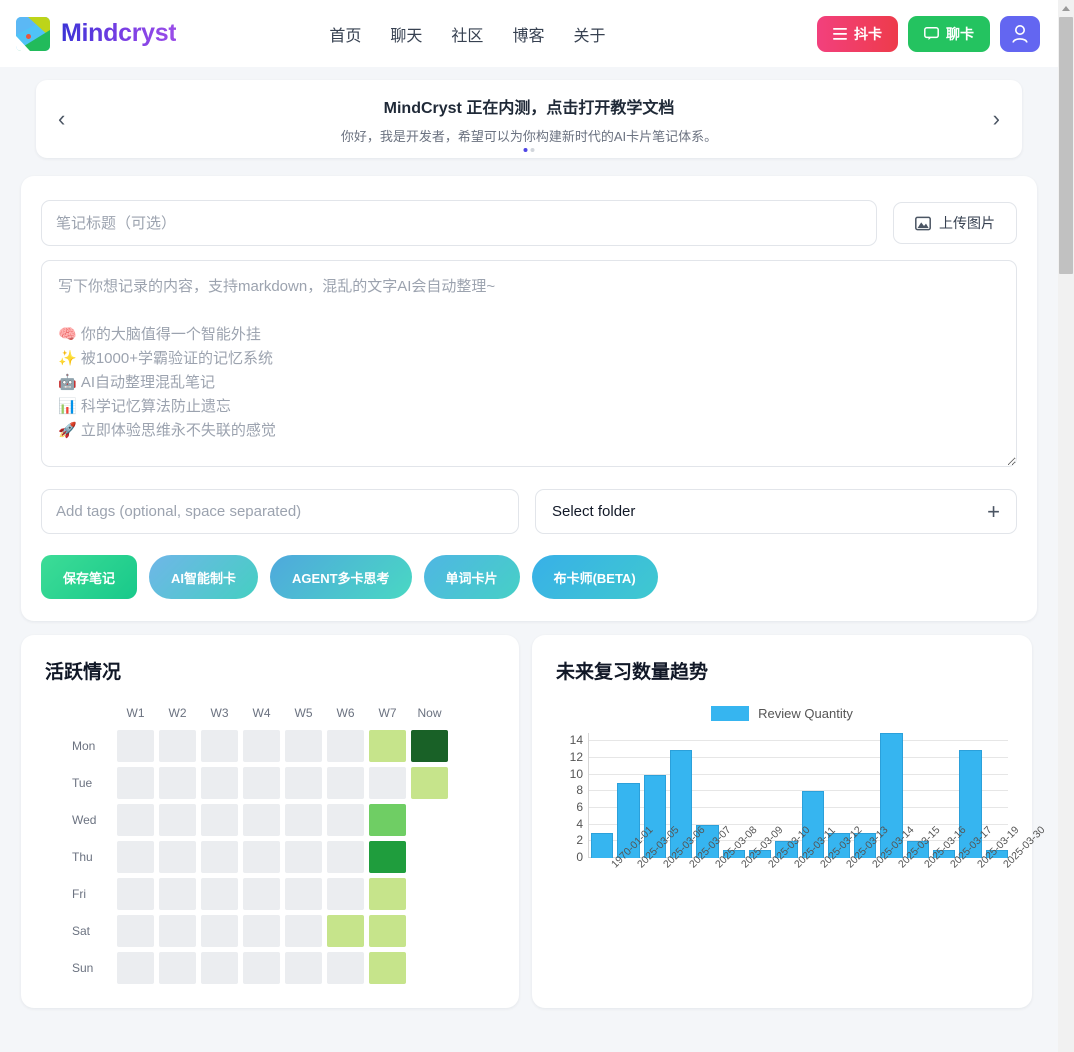 The image size is (1074, 1052). Describe the element at coordinates (177, 713) in the screenshot. I see `heatmap-col-header: W2` at that location.